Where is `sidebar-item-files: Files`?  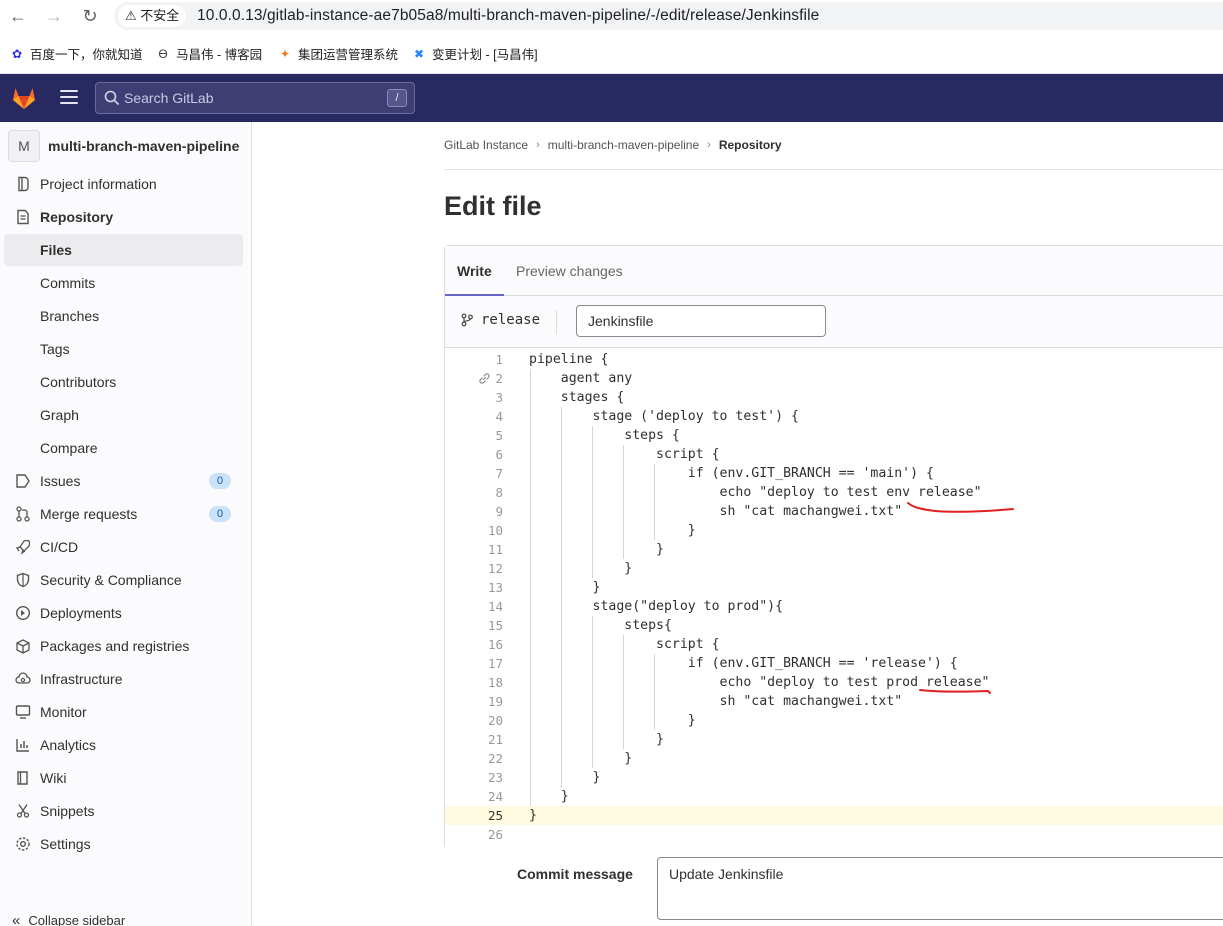
sidebar-item-files: Files is located at coordinates (123, 250).